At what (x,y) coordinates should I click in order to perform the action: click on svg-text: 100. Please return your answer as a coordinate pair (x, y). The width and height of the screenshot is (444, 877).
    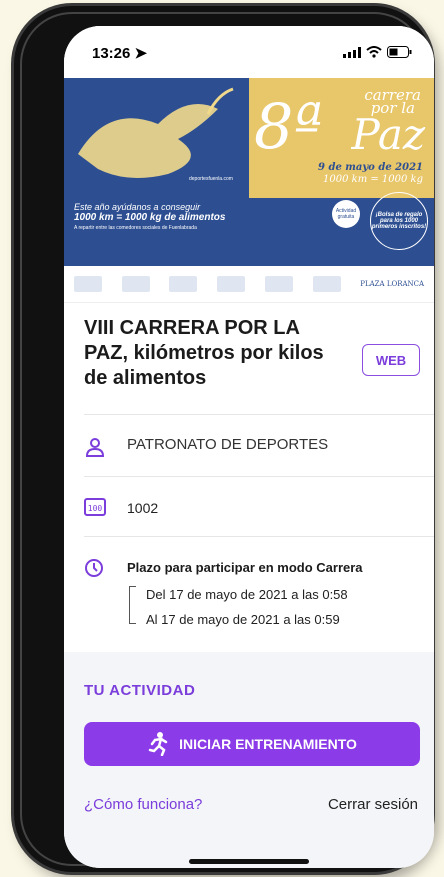
    Looking at the image, I should click on (95, 508).